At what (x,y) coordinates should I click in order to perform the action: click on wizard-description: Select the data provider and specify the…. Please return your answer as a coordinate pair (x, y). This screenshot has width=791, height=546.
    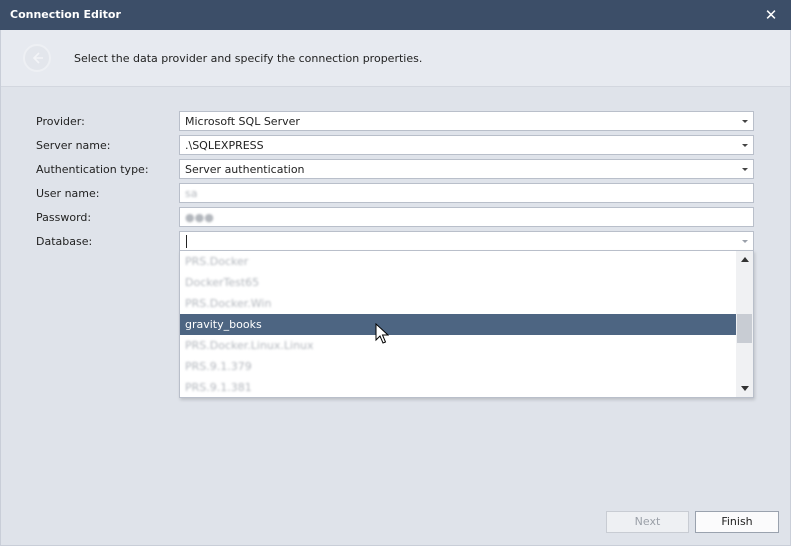
    Looking at the image, I should click on (248, 58).